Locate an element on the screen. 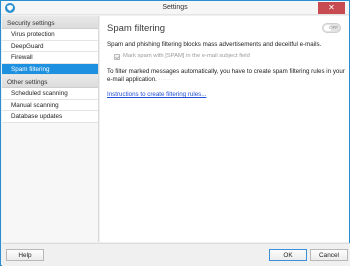  page-title: Spam filtering is located at coordinates (136, 28).